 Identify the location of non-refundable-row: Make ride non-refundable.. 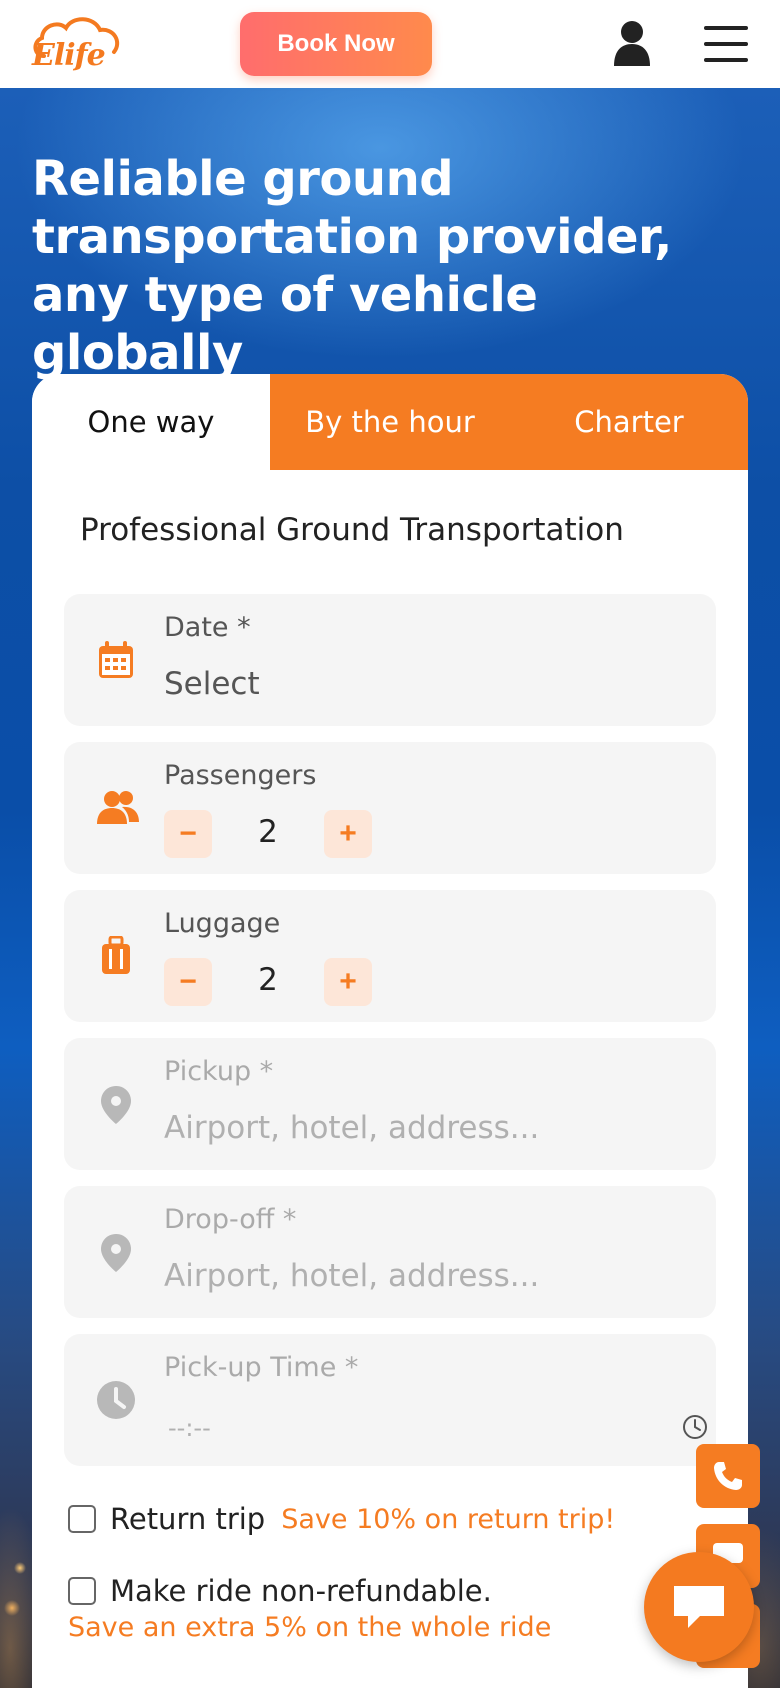
(280, 1591).